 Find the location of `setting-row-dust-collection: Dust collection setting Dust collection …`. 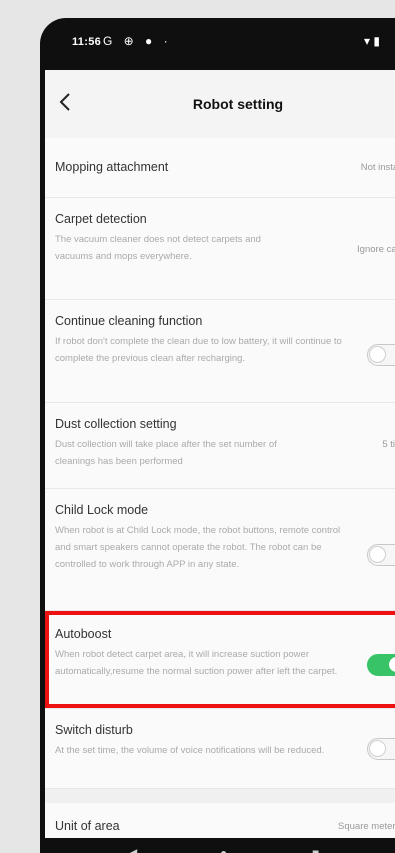

setting-row-dust-collection: Dust collection setting Dust collection … is located at coordinates (220, 446).